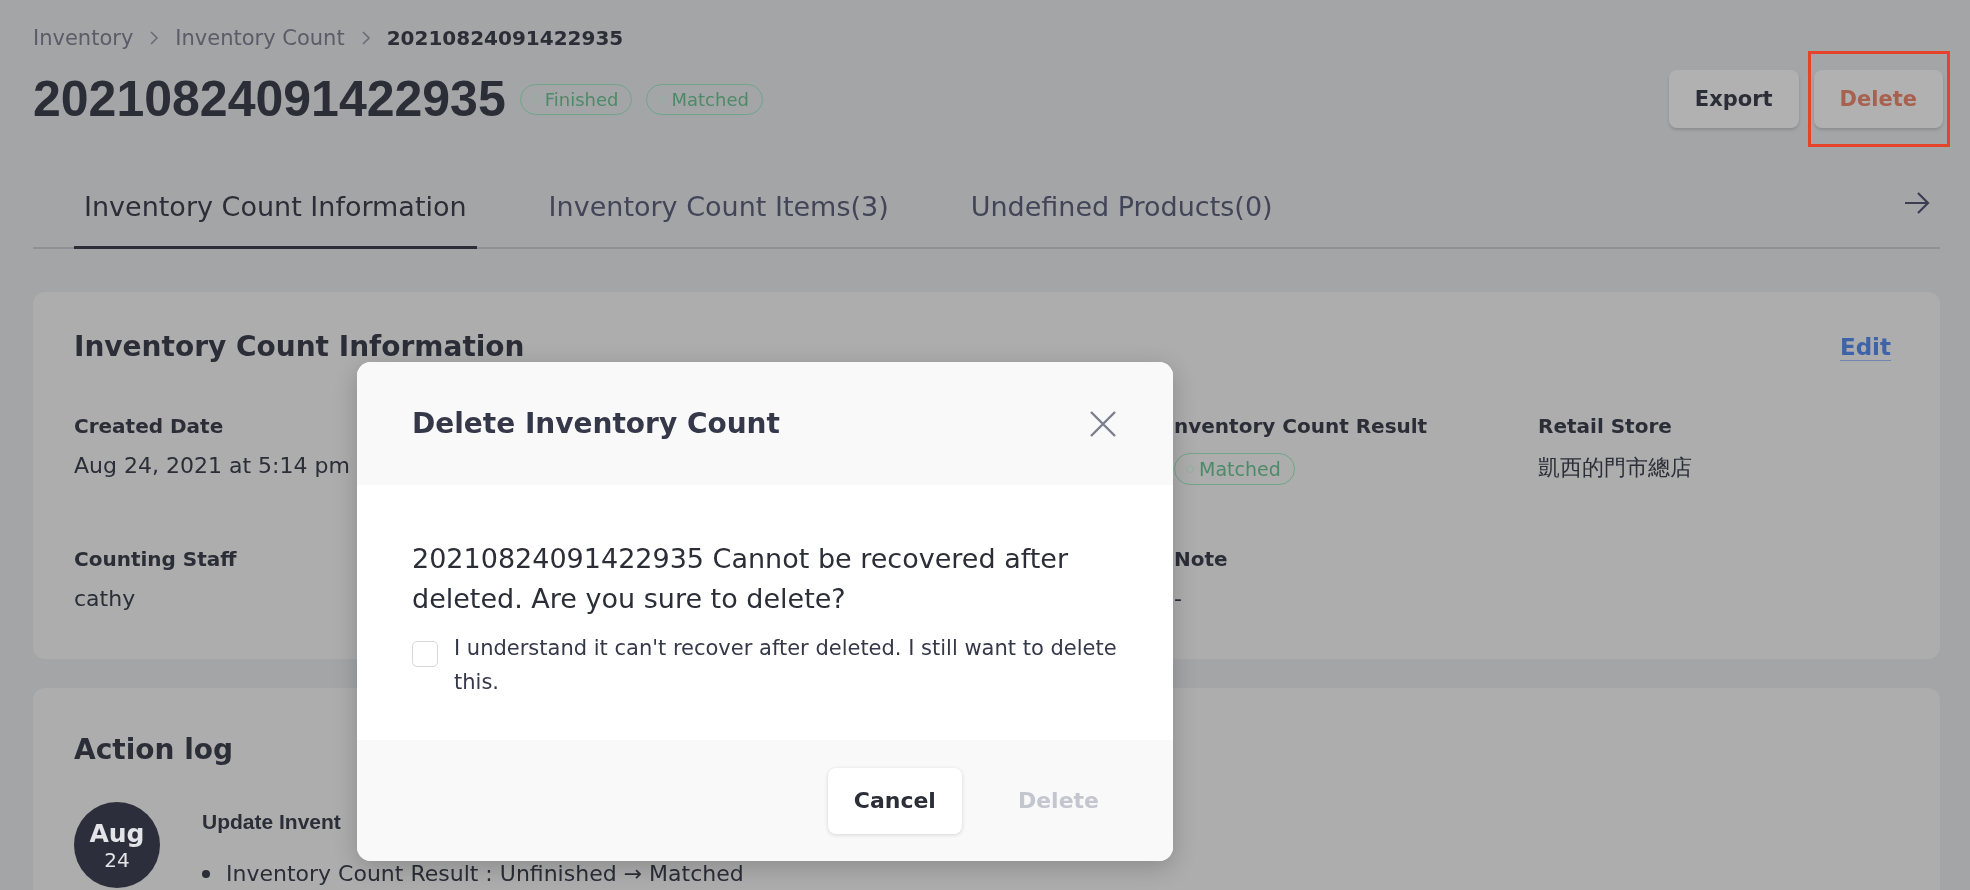 The image size is (1970, 890). I want to click on field-label: Retail Store, so click(1605, 426).